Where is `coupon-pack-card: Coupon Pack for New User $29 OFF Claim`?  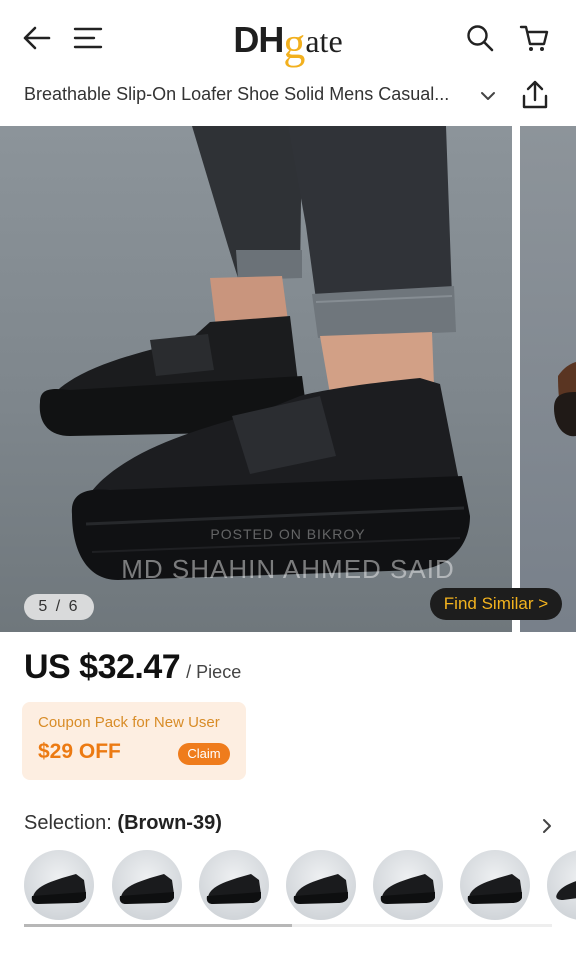 coupon-pack-card: Coupon Pack for New User $29 OFF Claim is located at coordinates (134, 741).